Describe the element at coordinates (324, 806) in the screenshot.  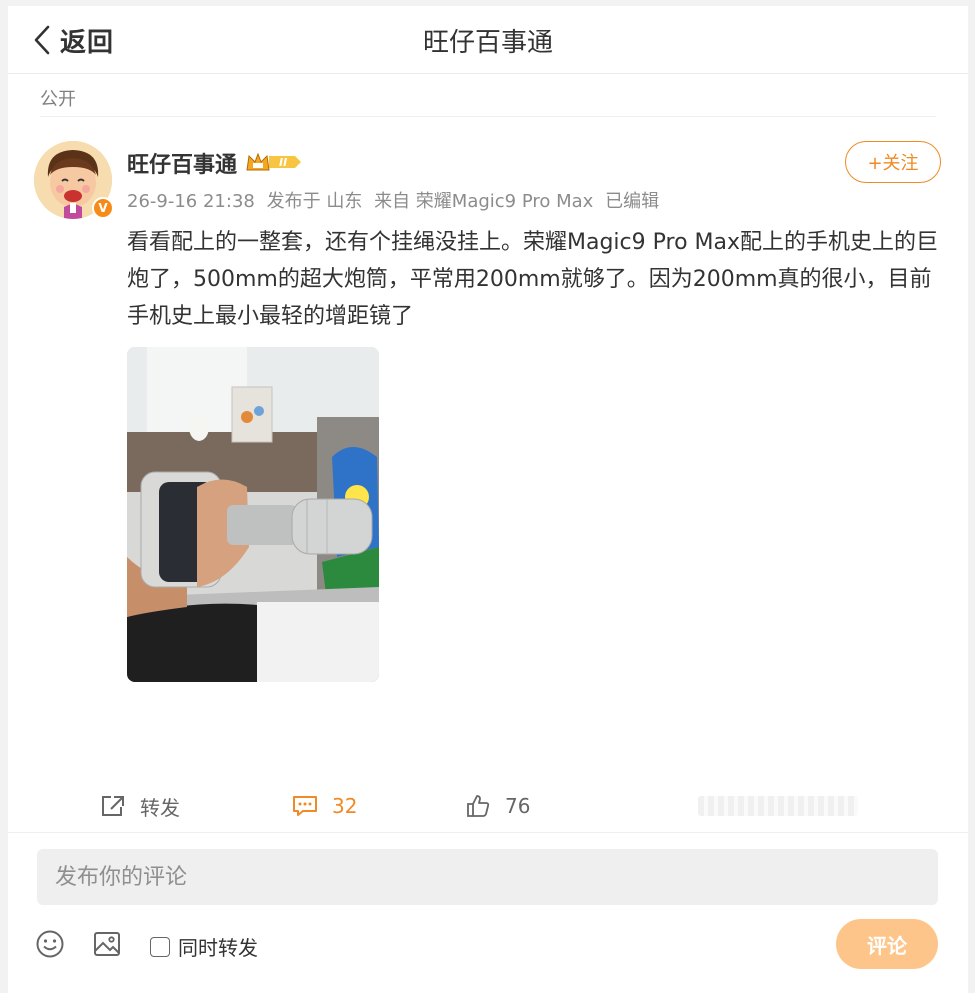
I see `comment-button: 32` at that location.